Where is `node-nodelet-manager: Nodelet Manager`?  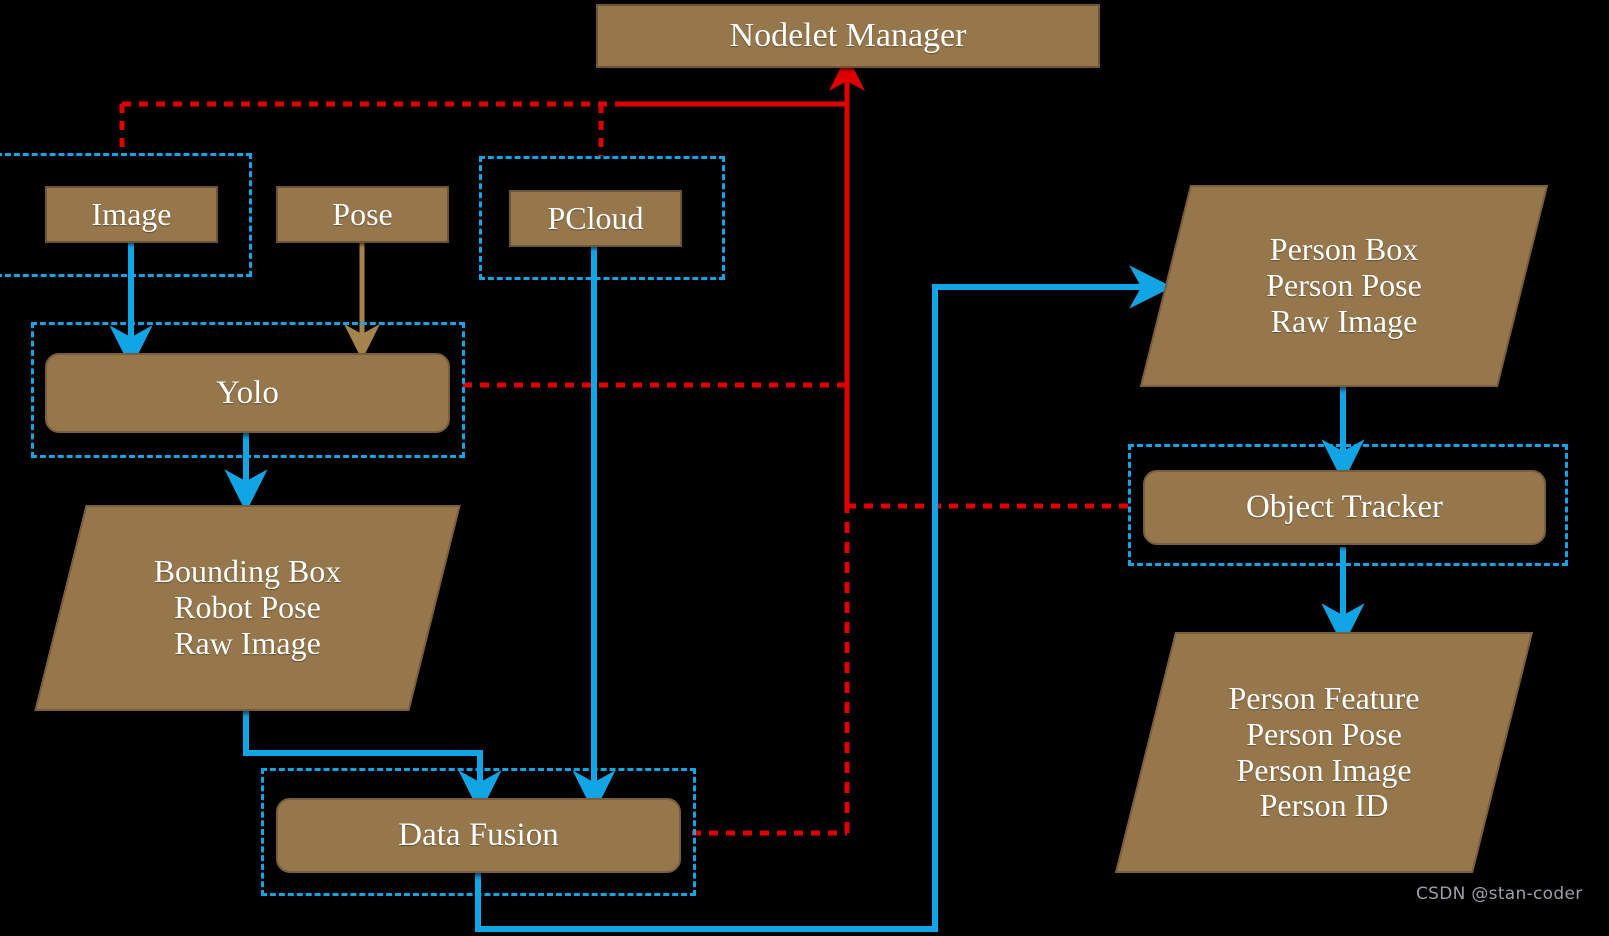 node-nodelet-manager: Nodelet Manager is located at coordinates (848, 36).